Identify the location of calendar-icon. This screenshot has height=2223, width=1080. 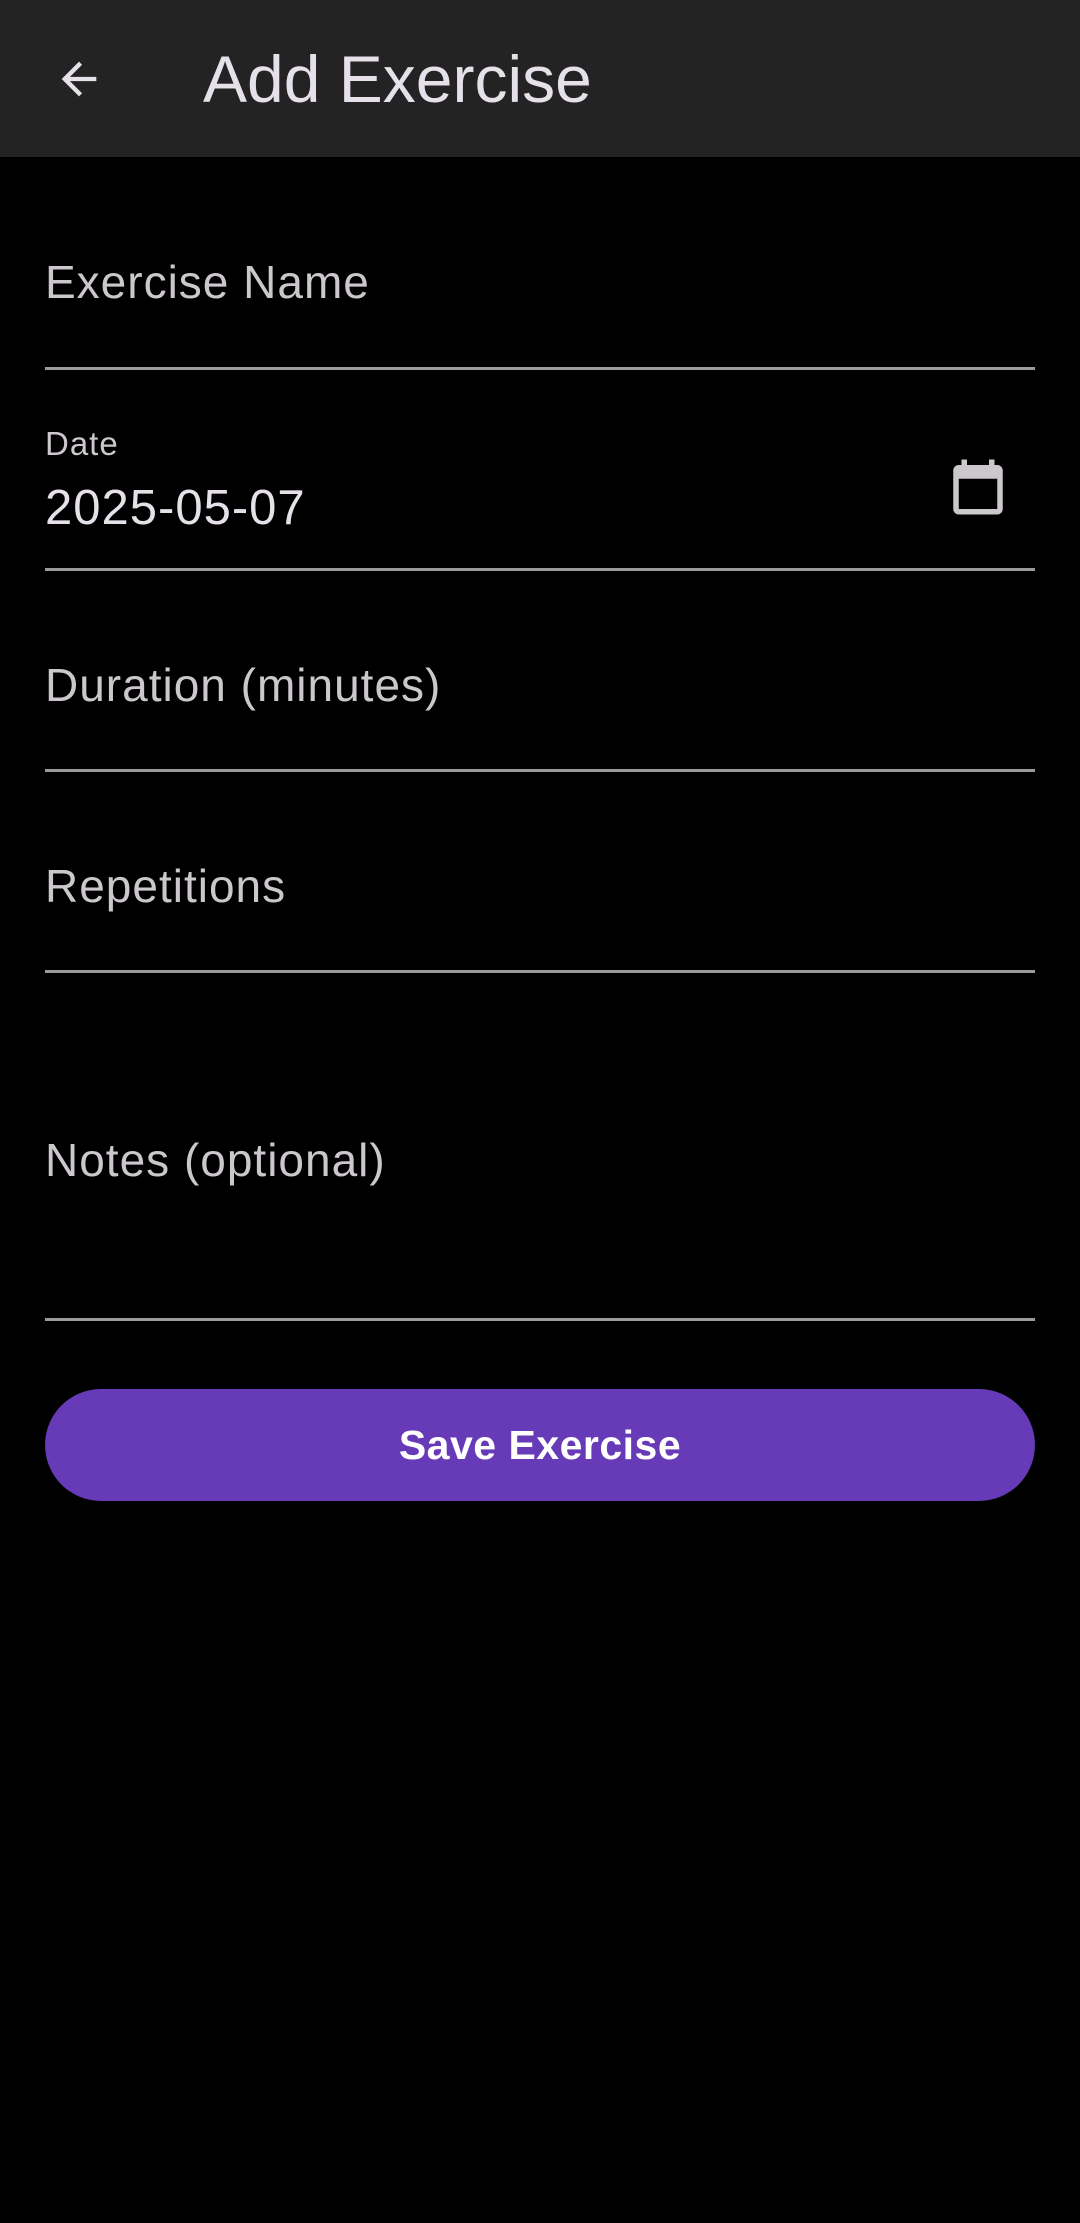
(978, 487).